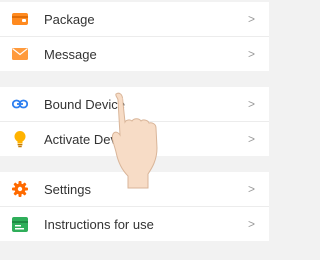  I want to click on menu-item-label: Package, so click(69, 19).